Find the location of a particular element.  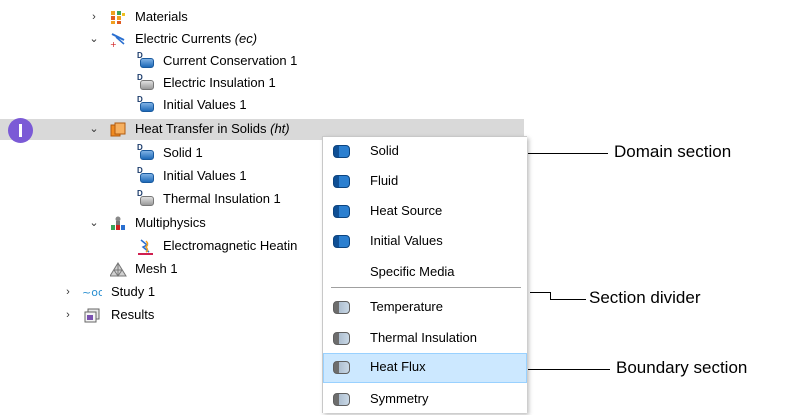

tree-node-label: Electromagnetic Heatin is located at coordinates (230, 245).